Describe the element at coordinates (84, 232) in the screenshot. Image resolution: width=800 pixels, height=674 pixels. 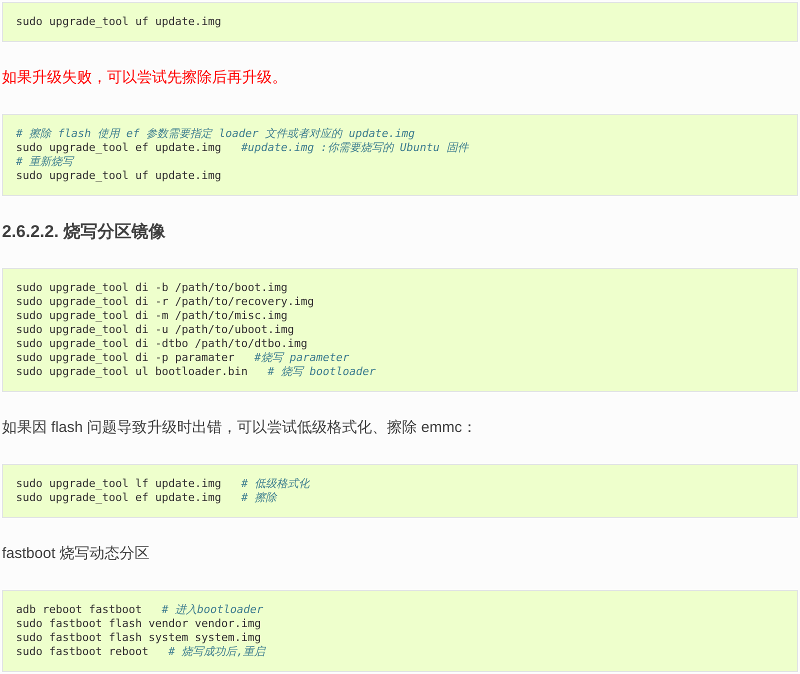
I see `section-heading: 2.6.2.2. 烧写分区镜像` at that location.